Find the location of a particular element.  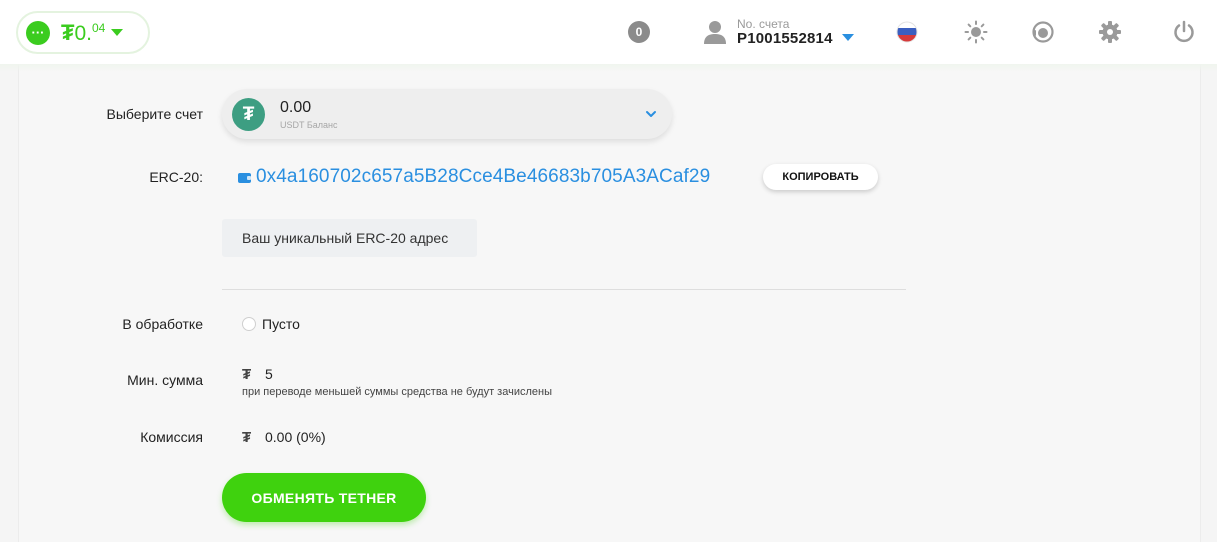

tether-logo-icon: ₮ is located at coordinates (248, 114).